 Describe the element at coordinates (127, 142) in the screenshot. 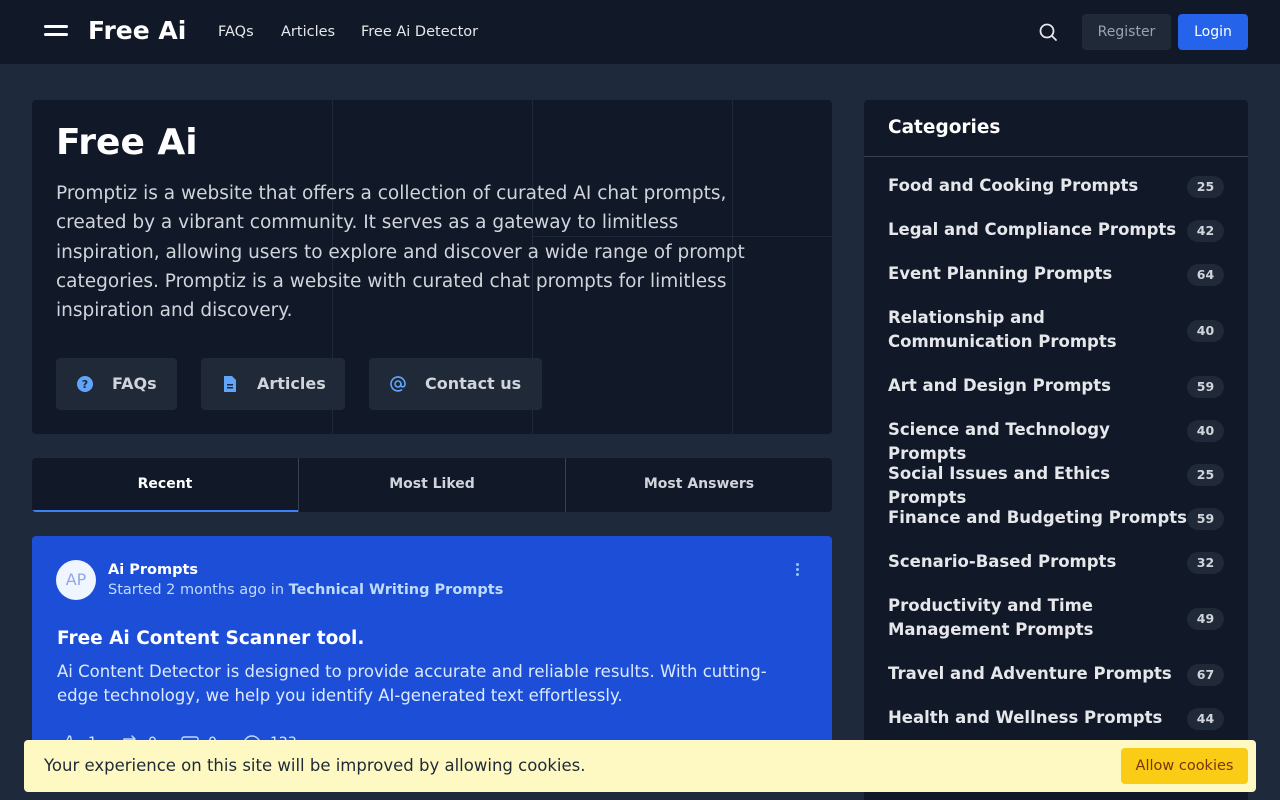

I see `hero-title: Free Ai` at that location.